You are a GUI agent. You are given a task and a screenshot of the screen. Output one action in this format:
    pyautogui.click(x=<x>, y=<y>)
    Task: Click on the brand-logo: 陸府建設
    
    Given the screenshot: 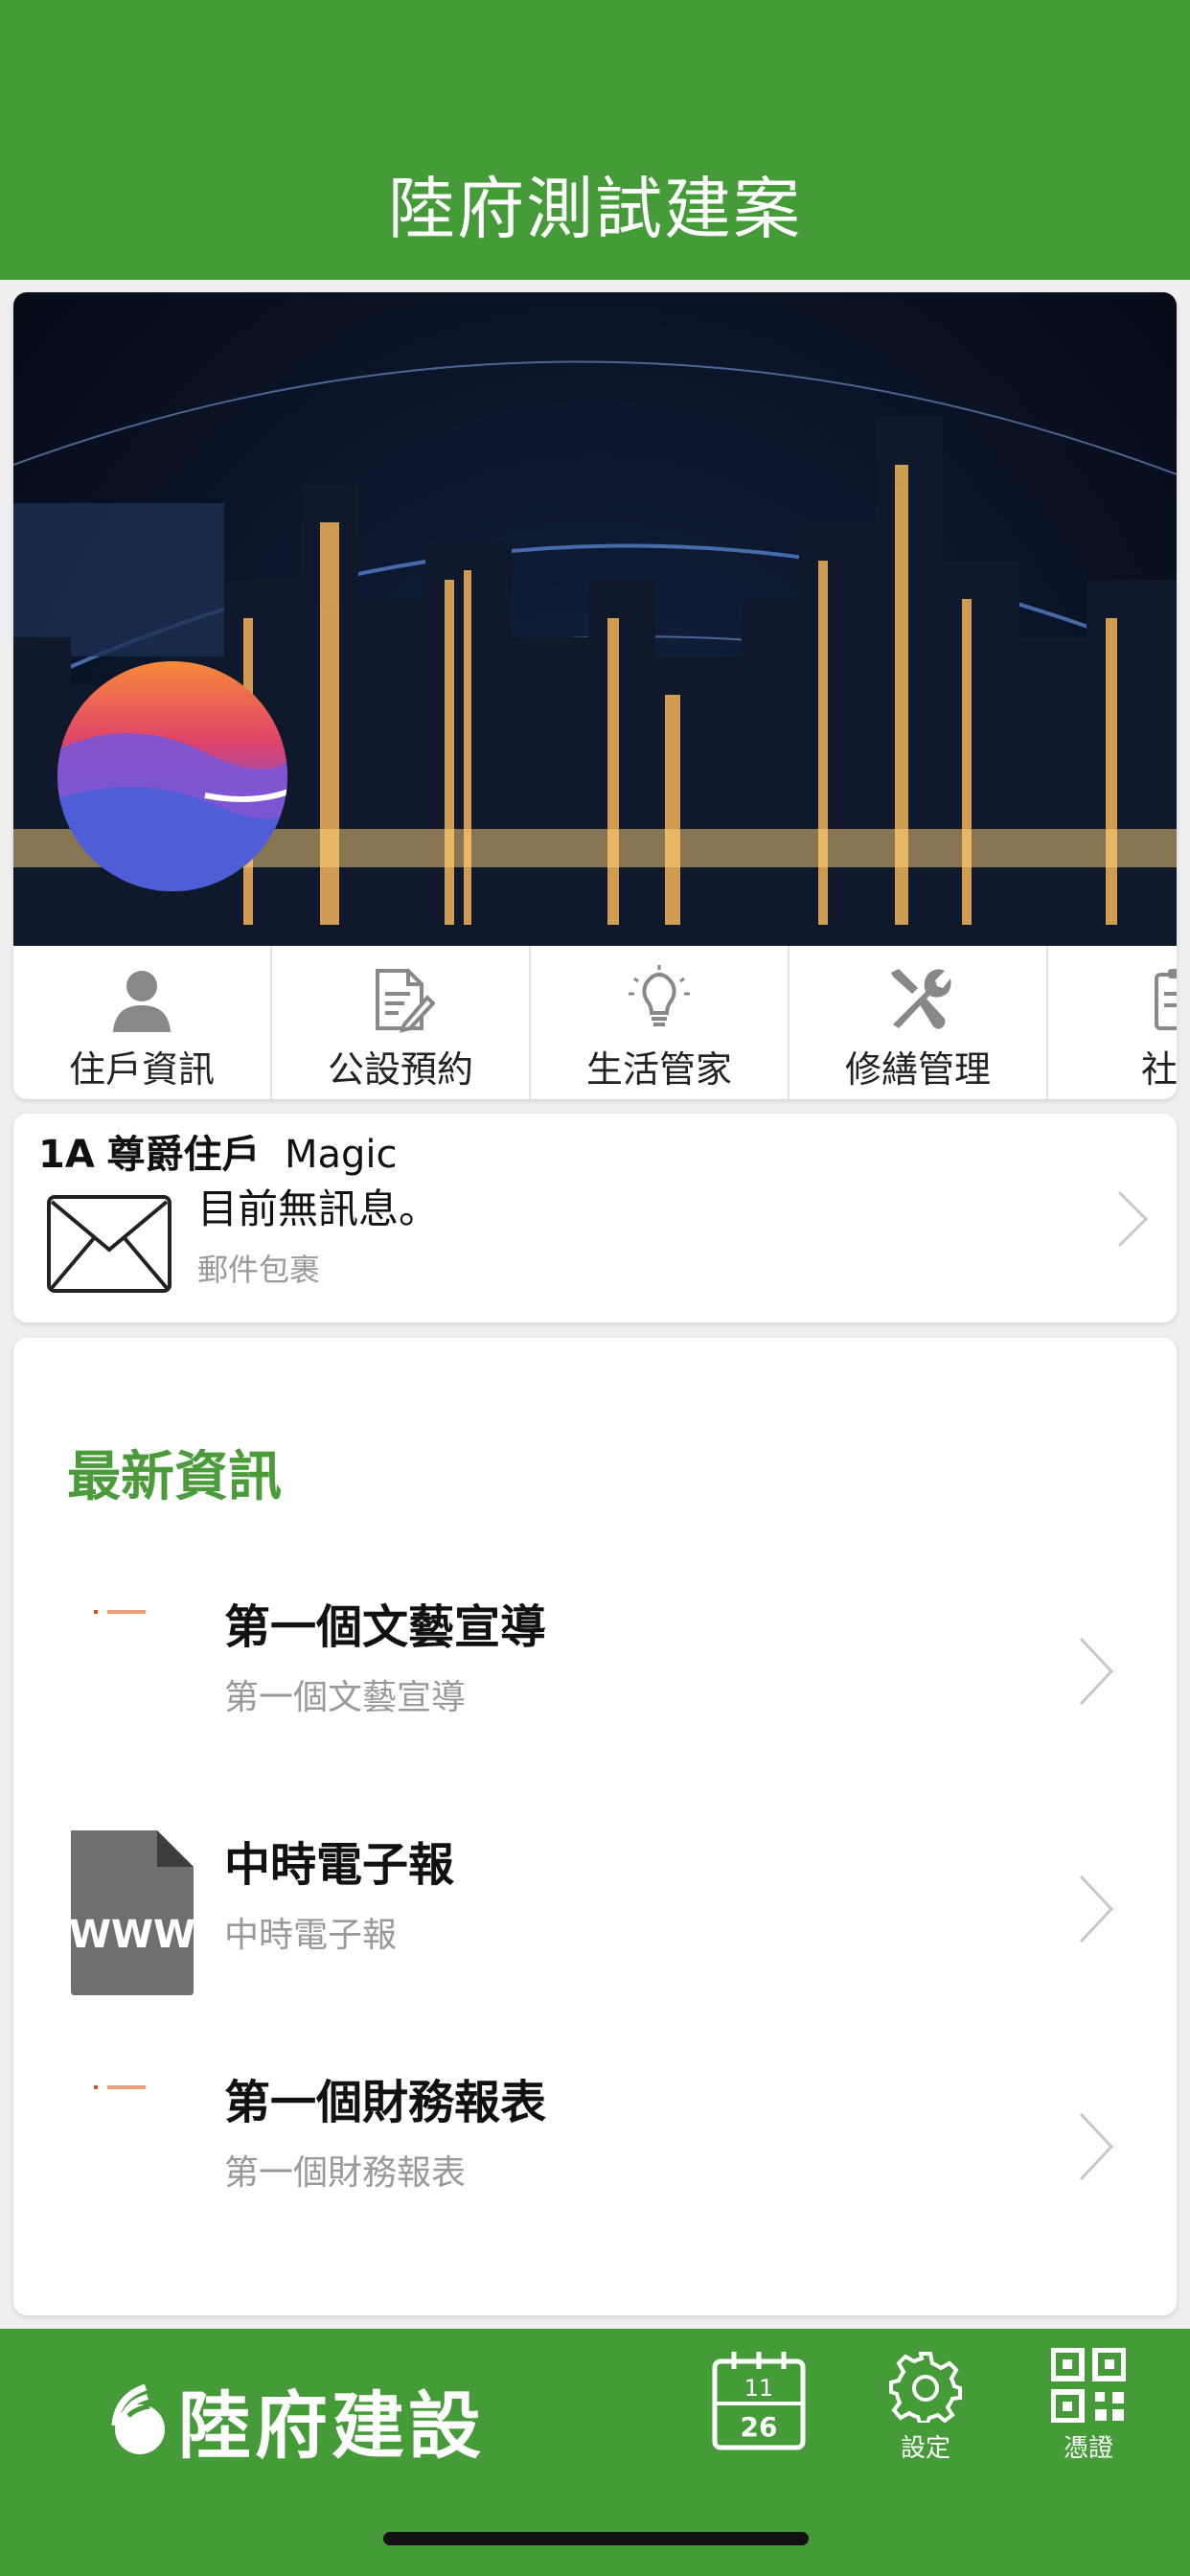 What is the action you would take?
    pyautogui.click(x=296, y=2419)
    